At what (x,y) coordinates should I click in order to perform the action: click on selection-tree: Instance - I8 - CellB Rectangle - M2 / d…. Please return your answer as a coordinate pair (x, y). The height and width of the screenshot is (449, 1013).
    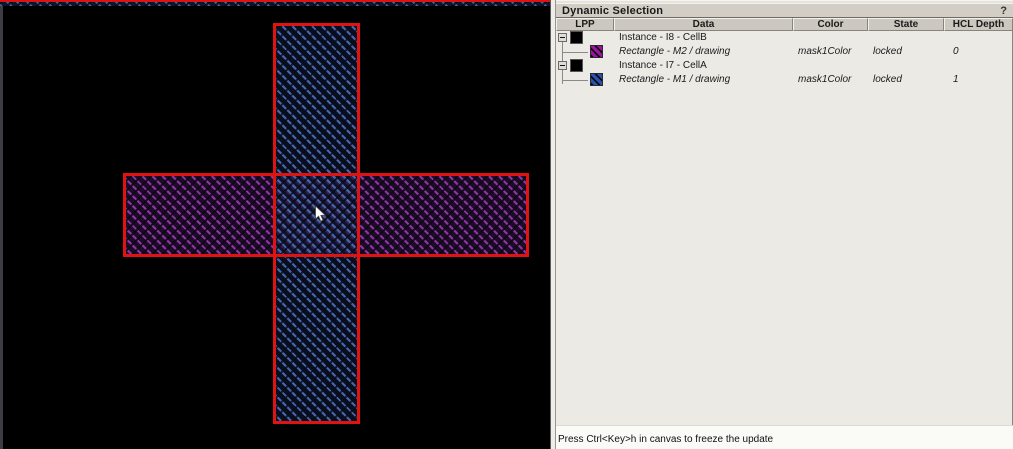
    Looking at the image, I should click on (784, 61).